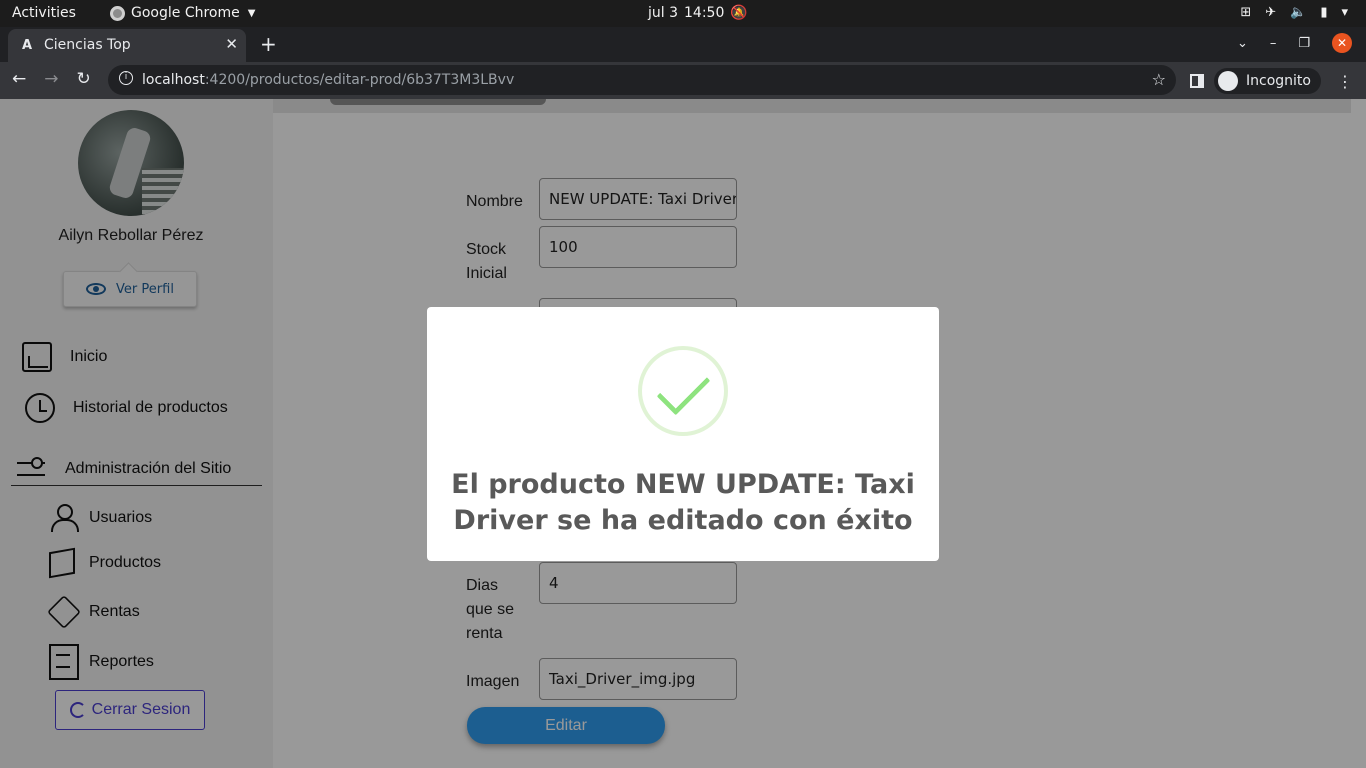 The image size is (1366, 768). I want to click on new-tab-button: +, so click(268, 44).